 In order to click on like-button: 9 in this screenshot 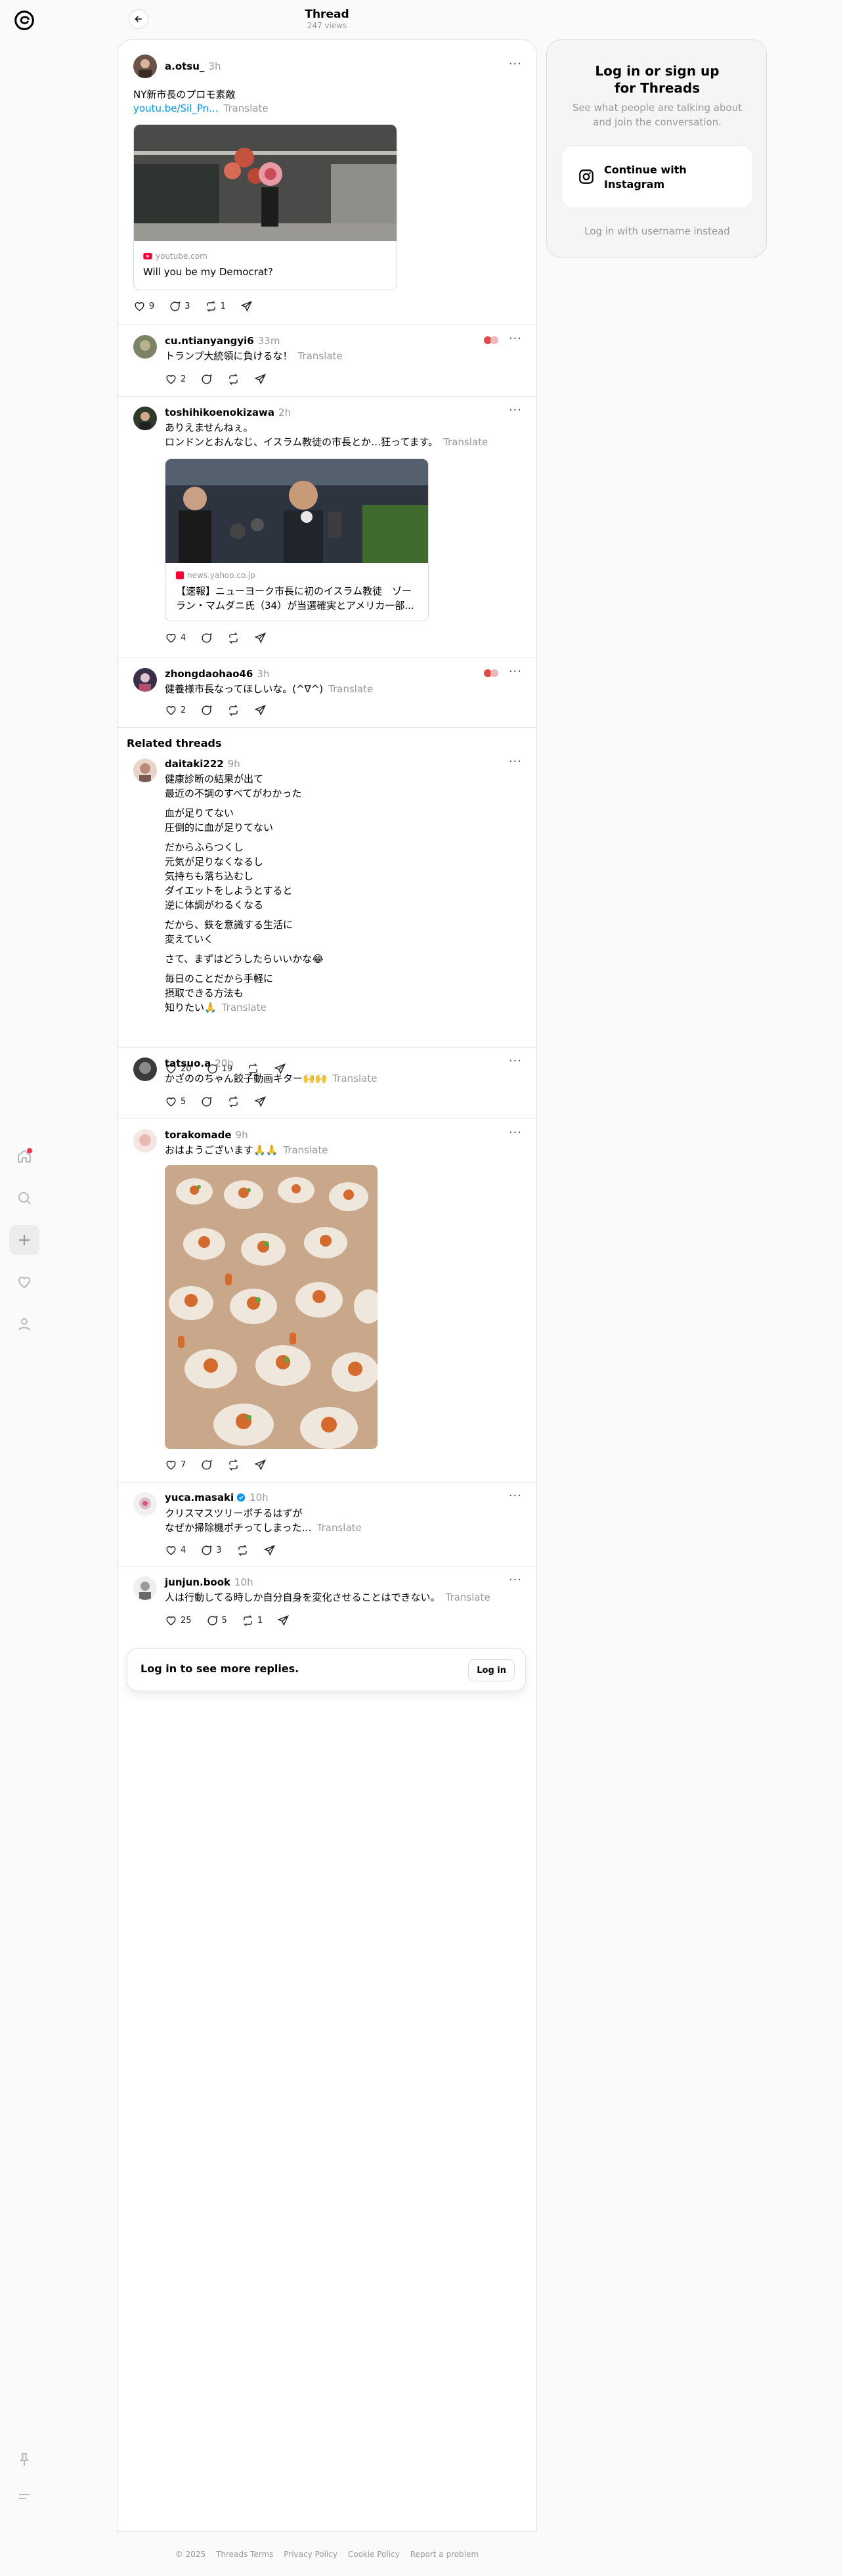, I will do `click(143, 306)`.